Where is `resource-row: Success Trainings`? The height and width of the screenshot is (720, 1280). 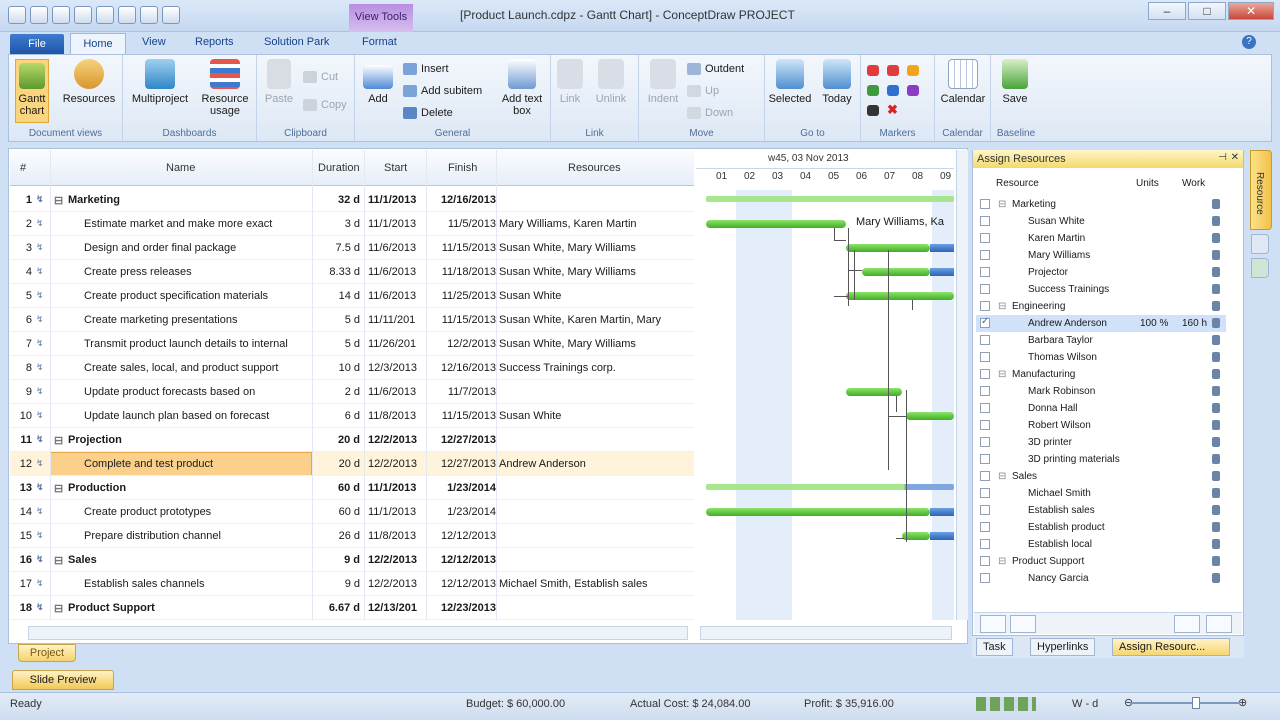 resource-row: Success Trainings is located at coordinates (1101, 289).